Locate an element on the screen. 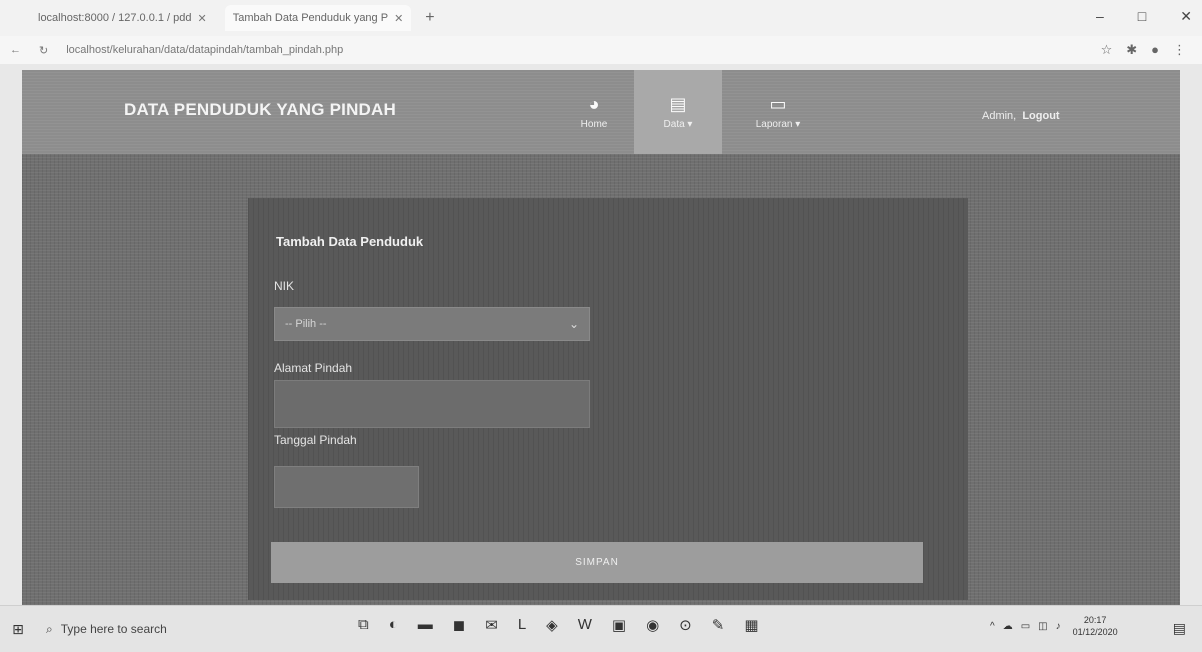 The image size is (1202, 652). cloud-icon: ☁ is located at coordinates (1008, 626).